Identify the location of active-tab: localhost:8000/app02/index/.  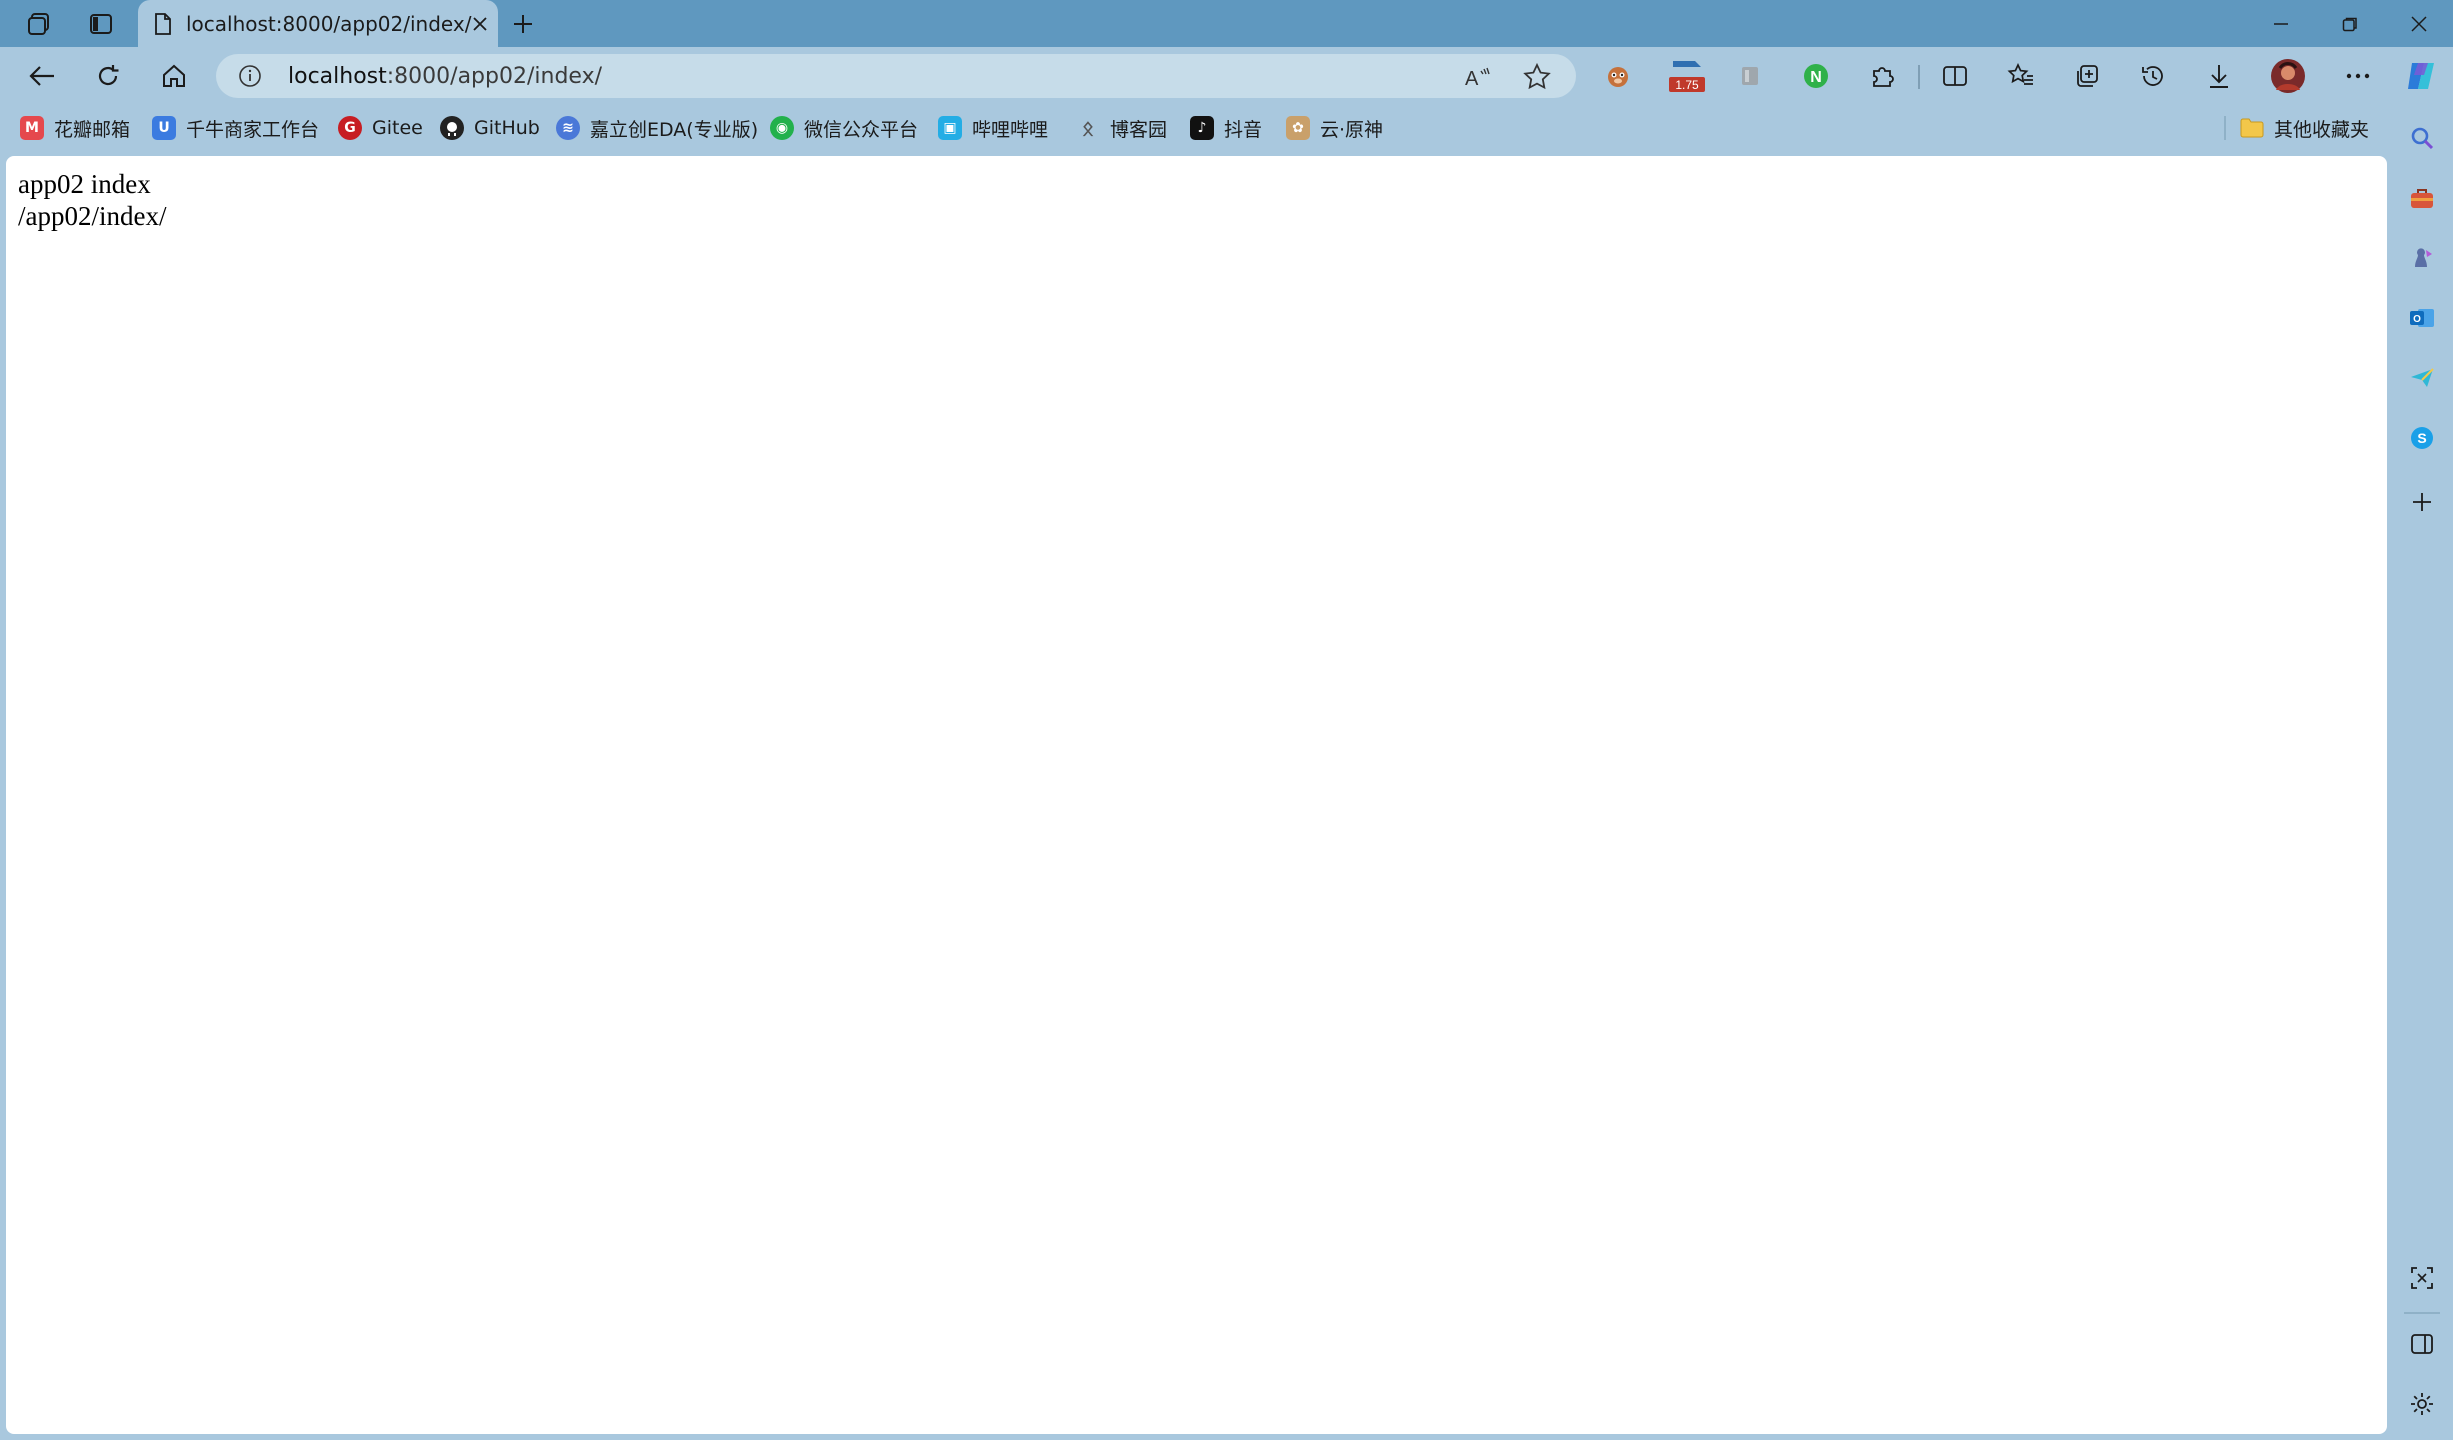
(318, 23).